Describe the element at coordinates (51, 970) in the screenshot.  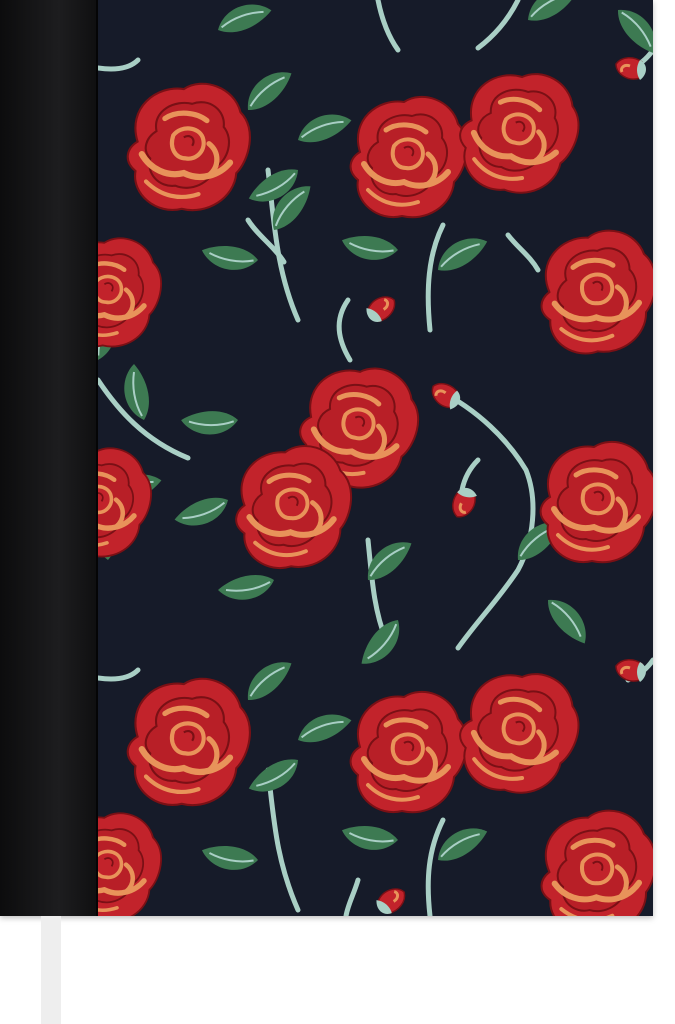
I see `ribbon-bookmark` at that location.